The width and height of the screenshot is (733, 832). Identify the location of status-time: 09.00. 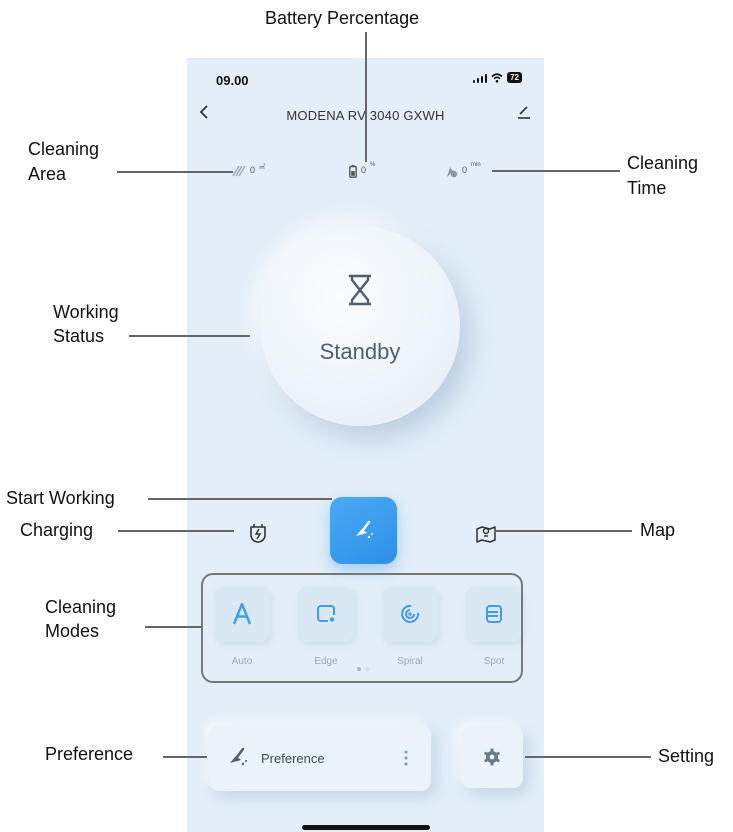
(232, 80).